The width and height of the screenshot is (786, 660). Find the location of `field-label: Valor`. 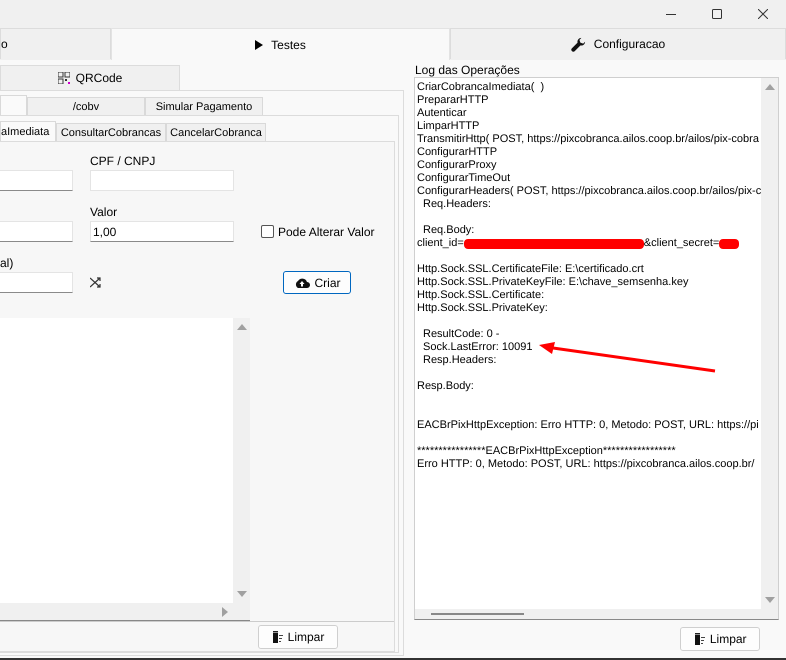

field-label: Valor is located at coordinates (104, 212).